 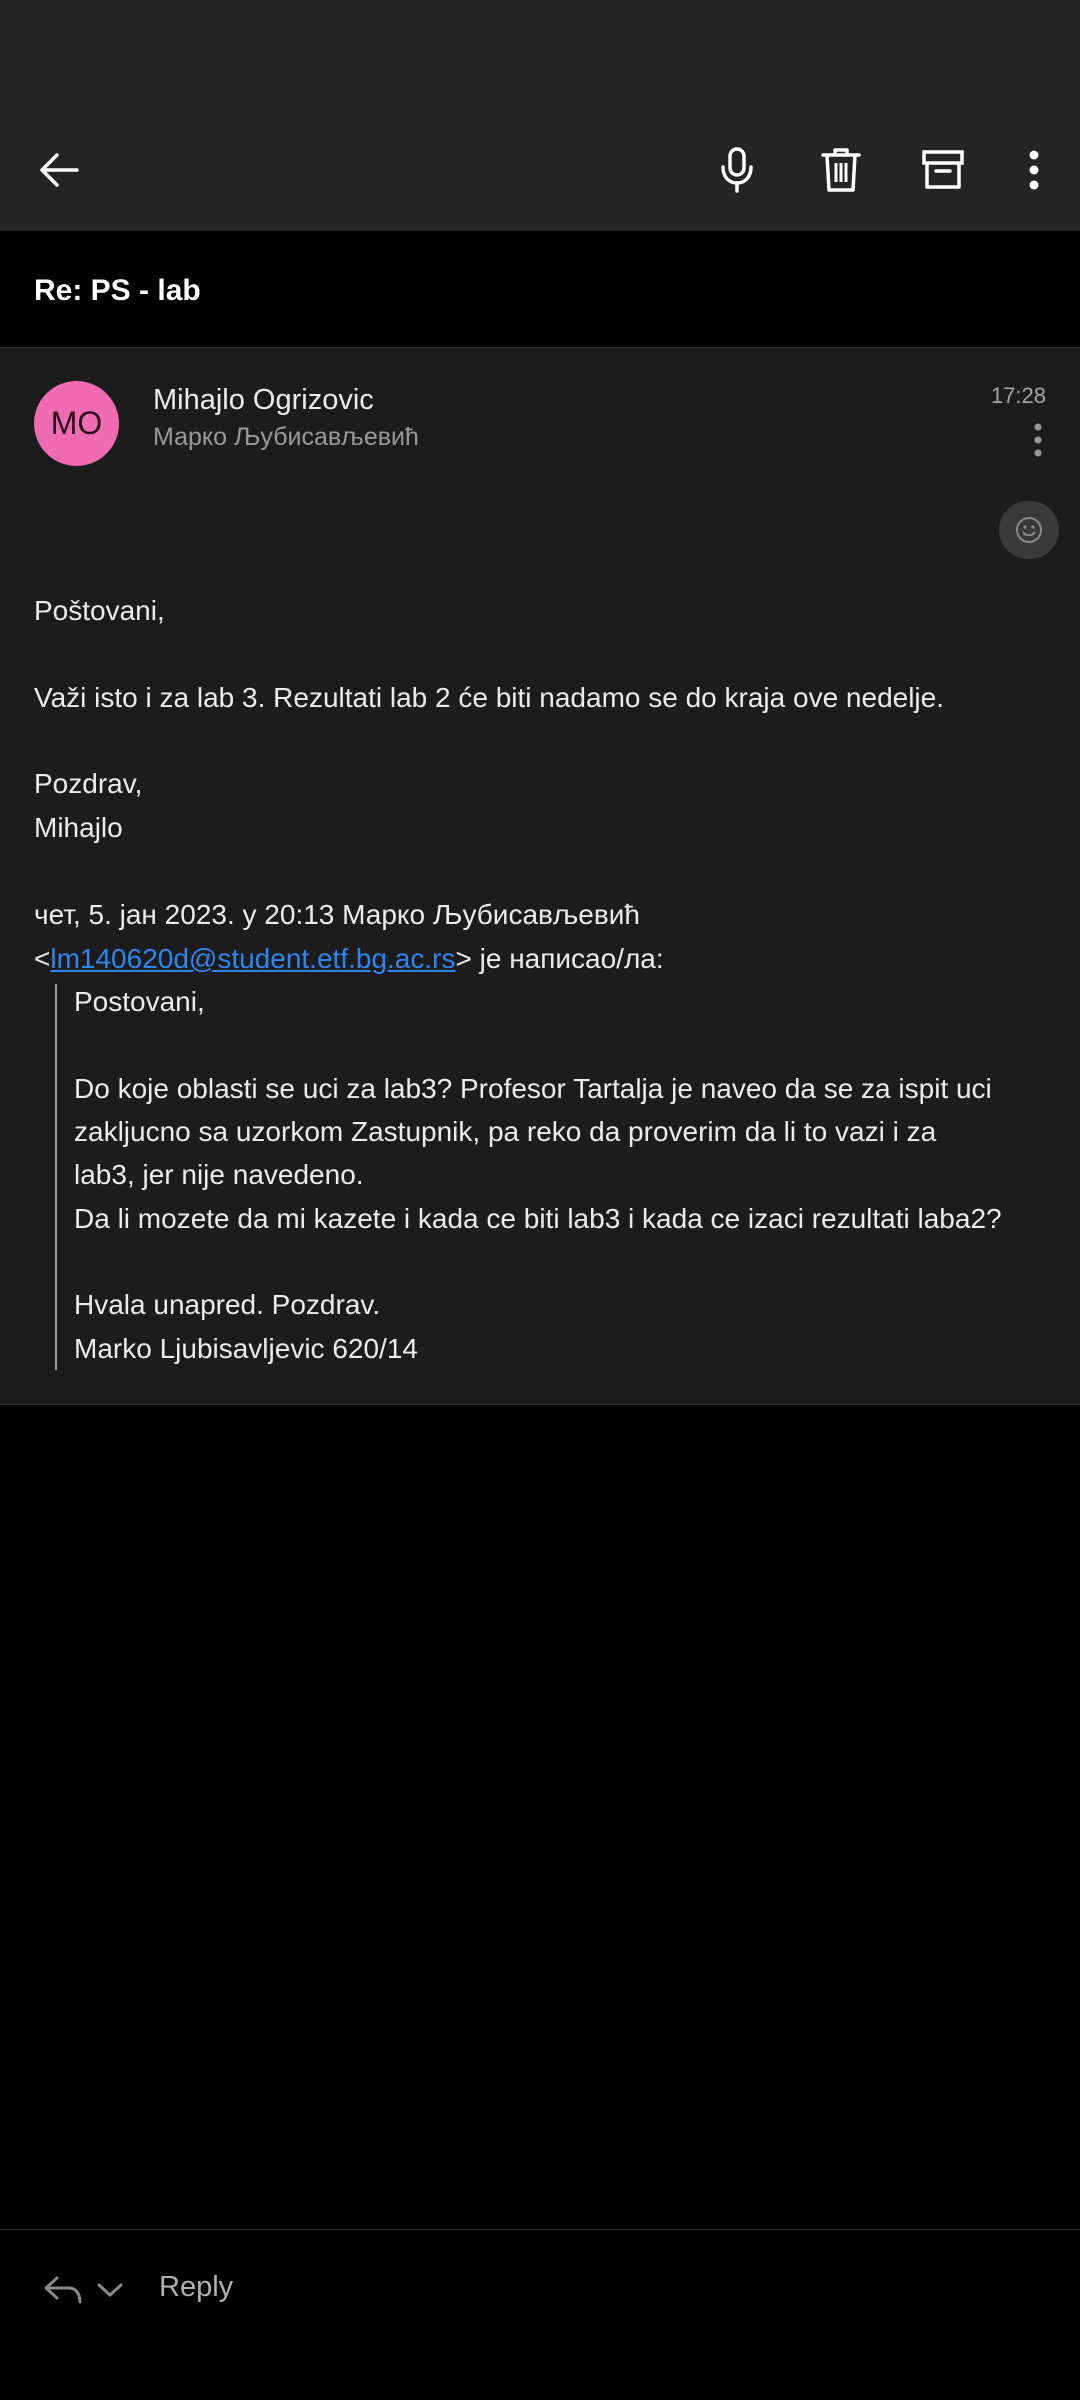 I want to click on message-more-button, so click(x=1038, y=440).